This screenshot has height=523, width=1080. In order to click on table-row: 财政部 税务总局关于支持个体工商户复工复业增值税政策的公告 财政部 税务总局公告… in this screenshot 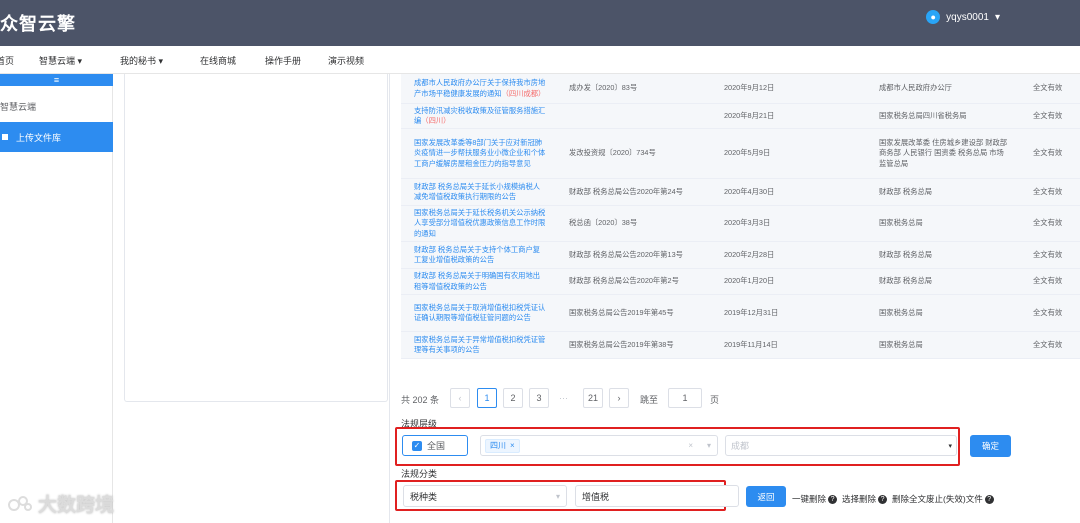, I will do `click(740, 255)`.